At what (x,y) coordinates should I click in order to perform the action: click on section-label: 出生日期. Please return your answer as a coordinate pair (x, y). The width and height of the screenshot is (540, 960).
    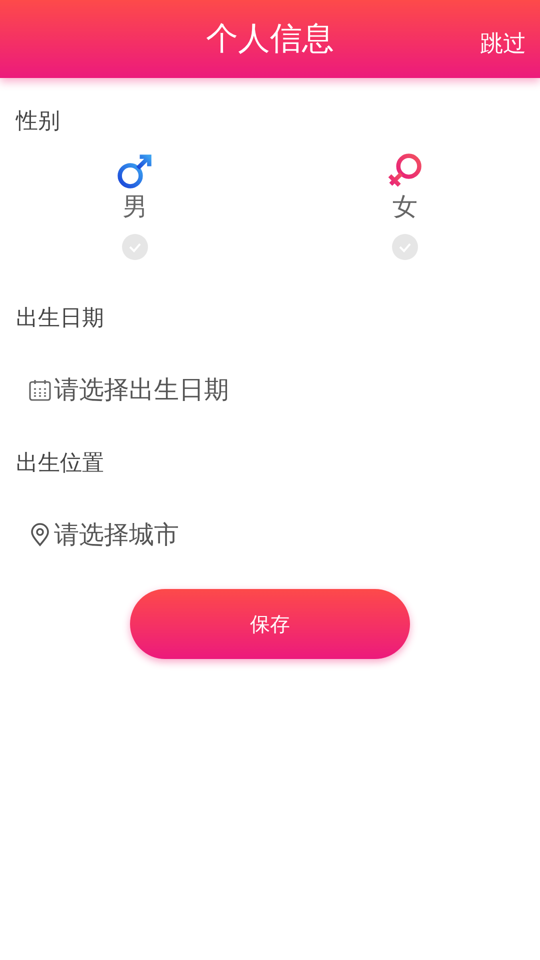
    Looking at the image, I should click on (60, 319).